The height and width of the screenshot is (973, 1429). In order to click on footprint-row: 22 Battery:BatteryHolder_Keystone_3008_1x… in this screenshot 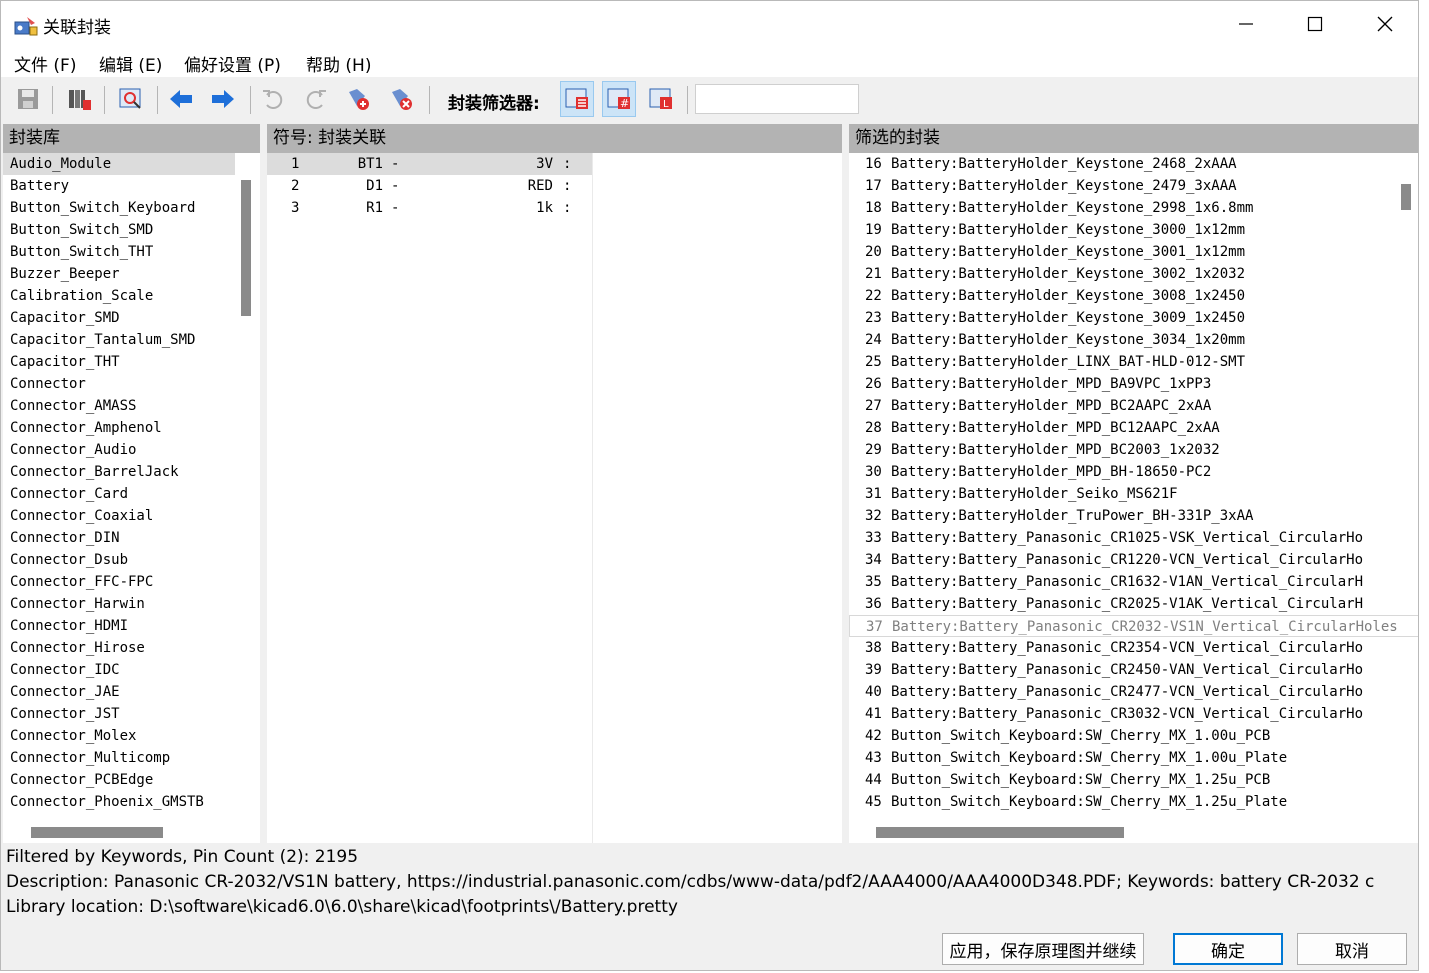, I will do `click(1121, 296)`.